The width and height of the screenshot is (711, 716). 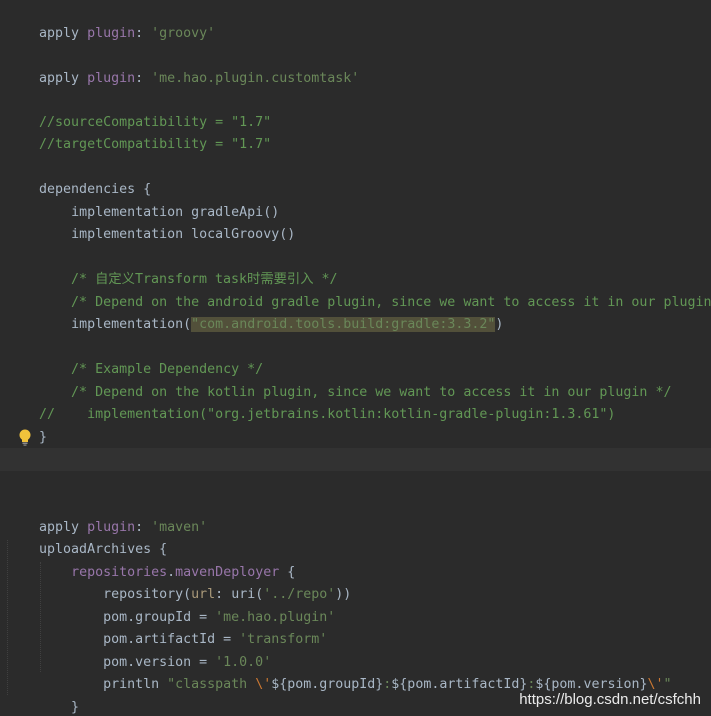 What do you see at coordinates (355, 65) in the screenshot?
I see `code-line: apply plugin: 'me.hao.plugin.customtask'` at bounding box center [355, 65].